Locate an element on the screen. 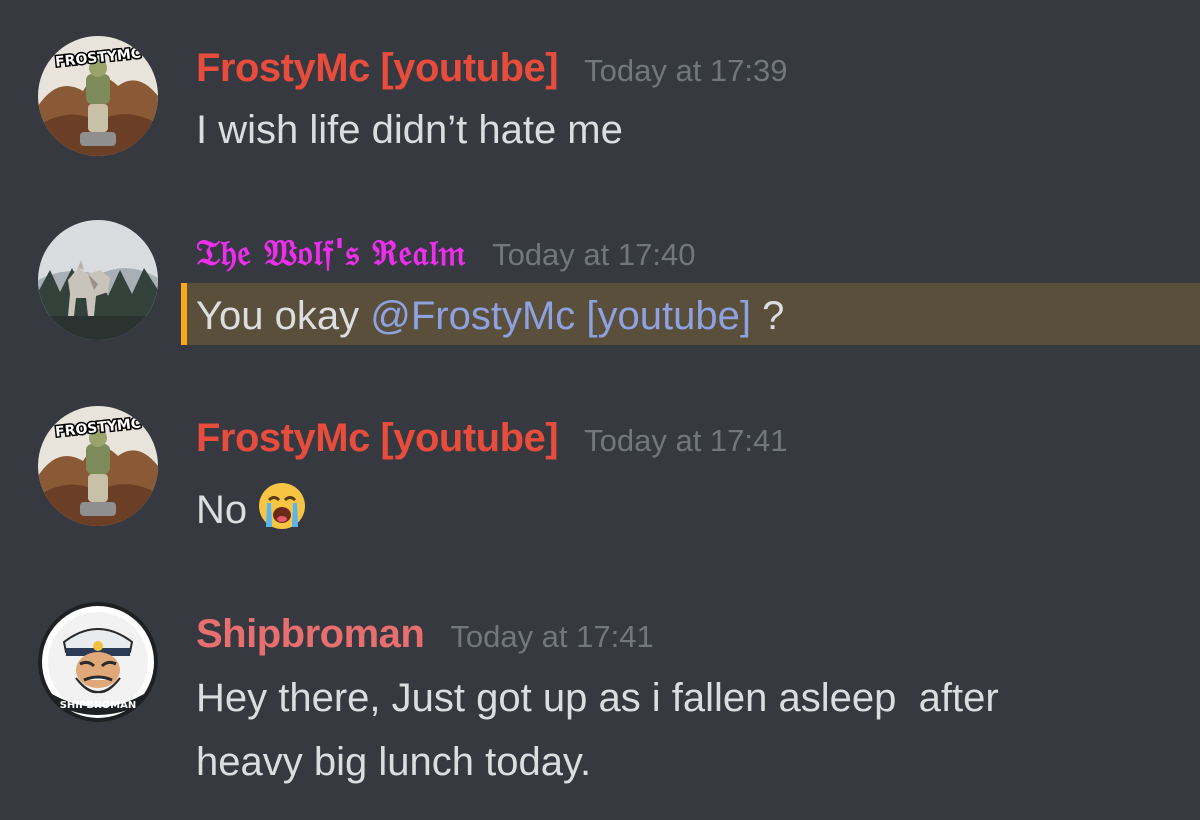  message-header: 𝔗𝔥𝔢 𝔚𝔬𝔩𝔣'𝔰 ℜ𝔢𝔞𝔩𝔪 Today at 17:40 is located at coordinates (445, 253).